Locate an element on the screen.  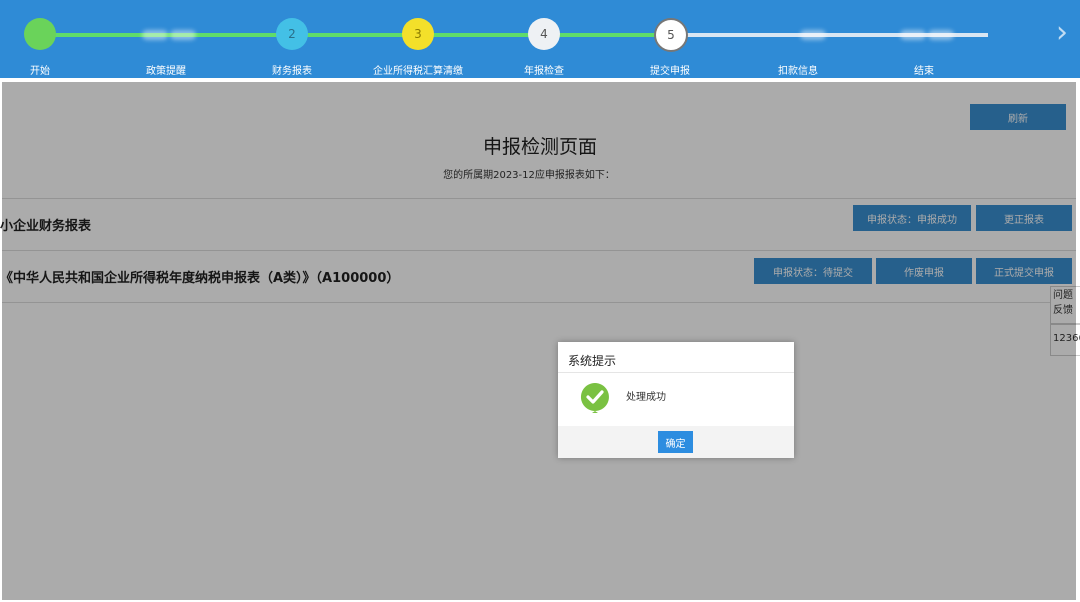
step-4-dot: 3 is located at coordinates (418, 34).